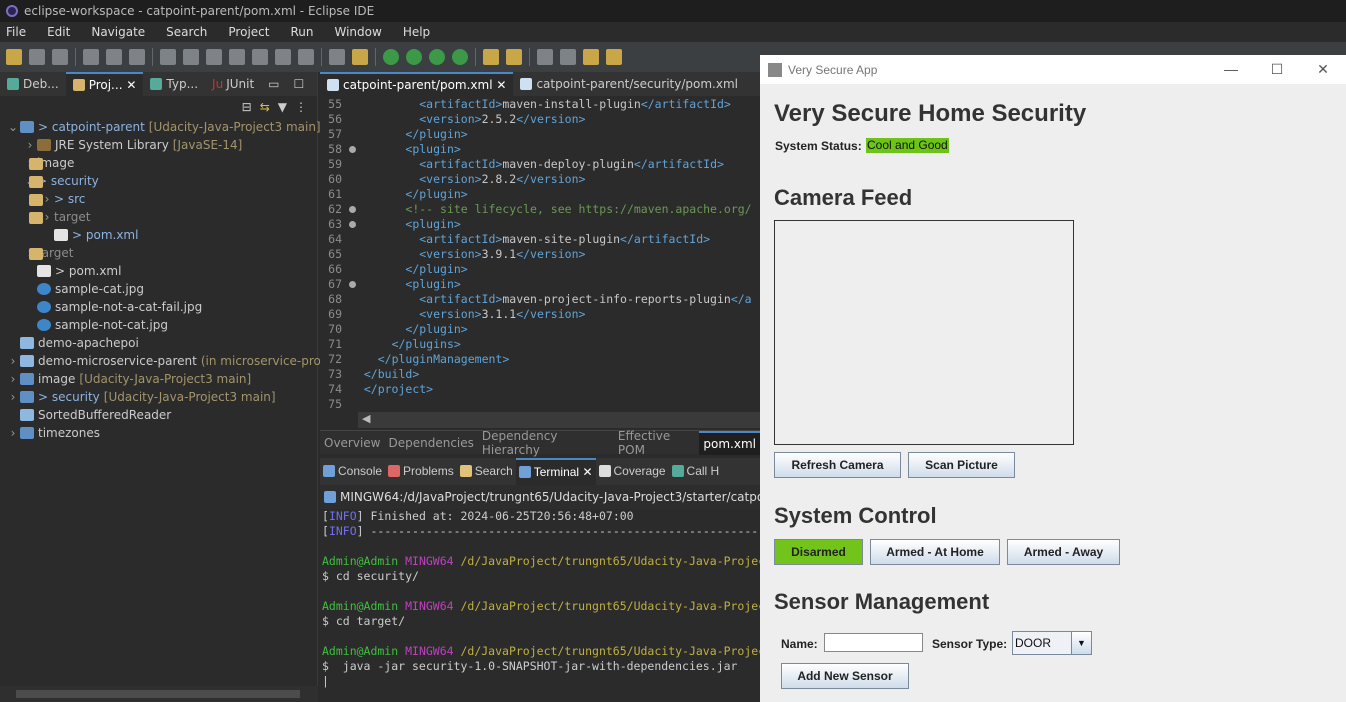  I want to click on tab-terminal: Terminal ✕, so click(555, 471).